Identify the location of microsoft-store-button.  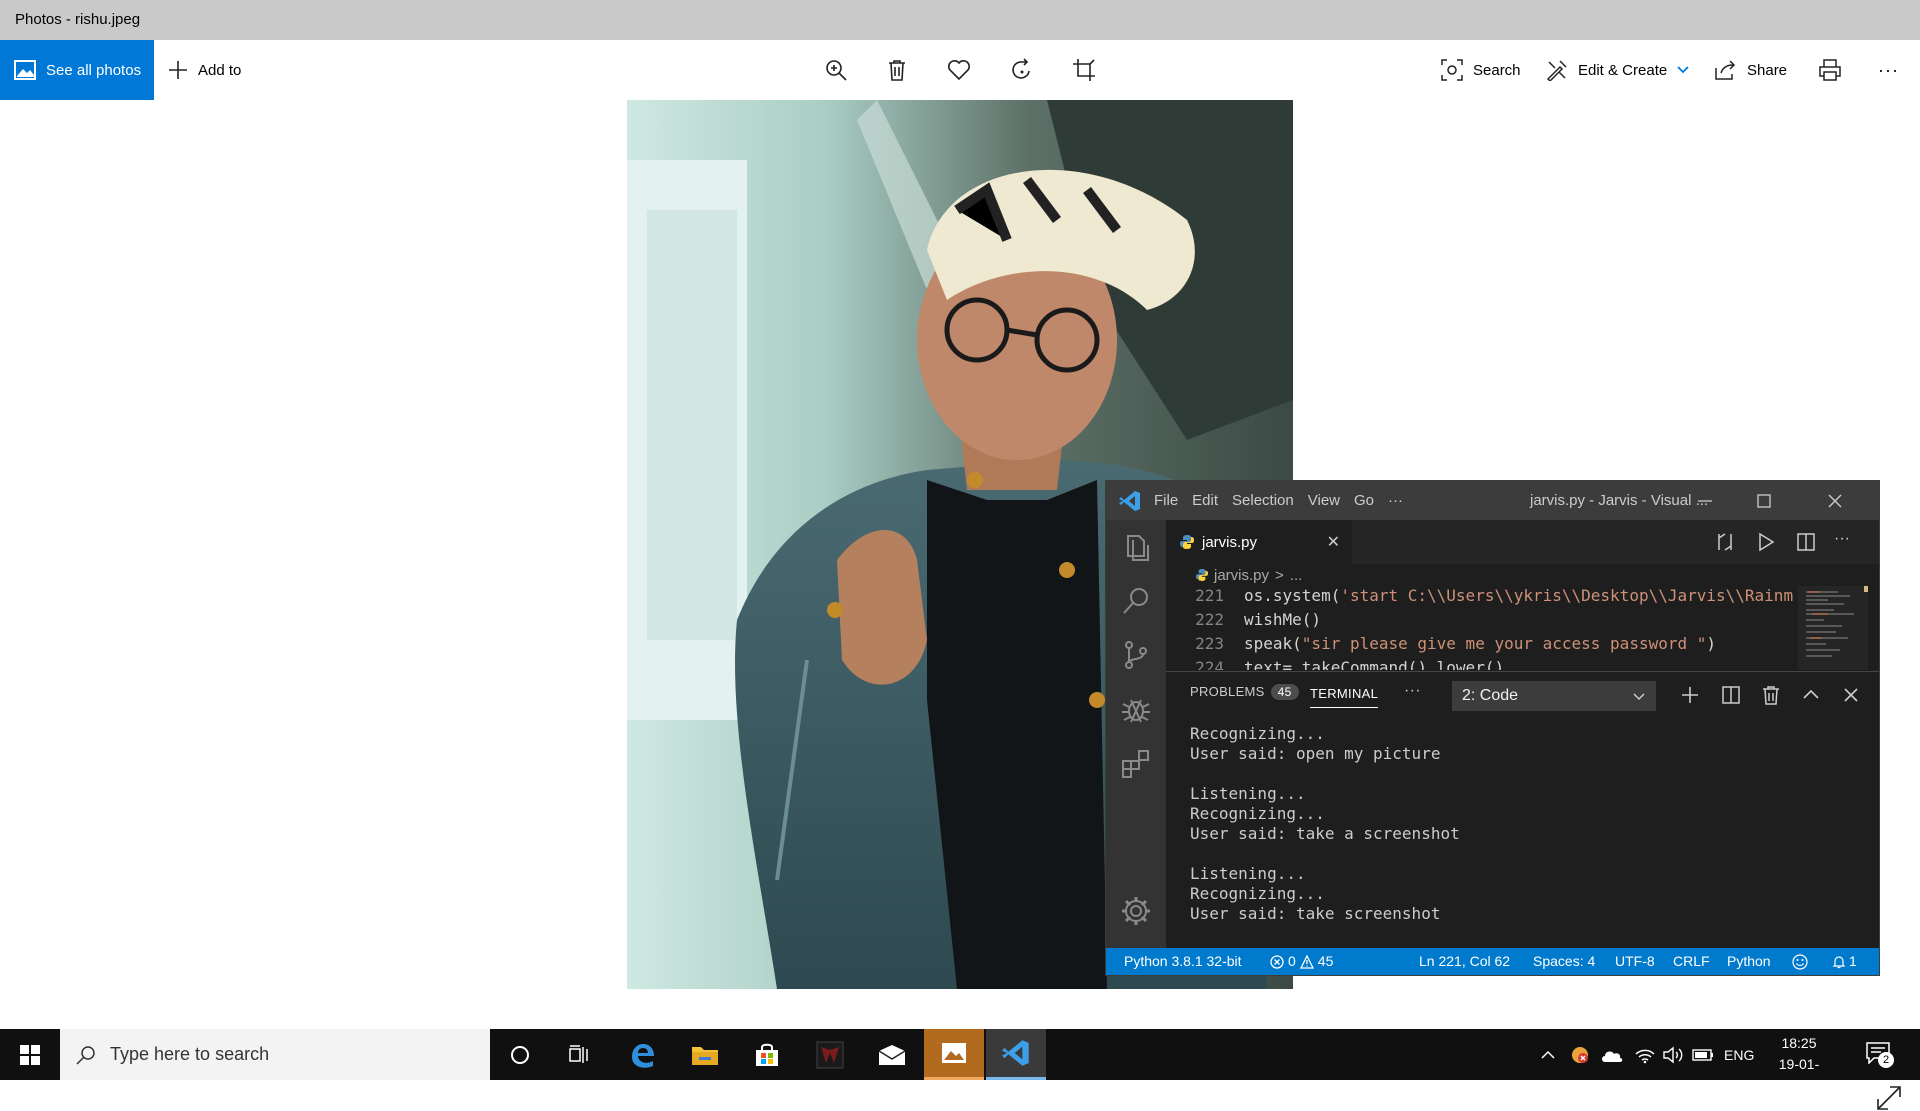
(767, 1054).